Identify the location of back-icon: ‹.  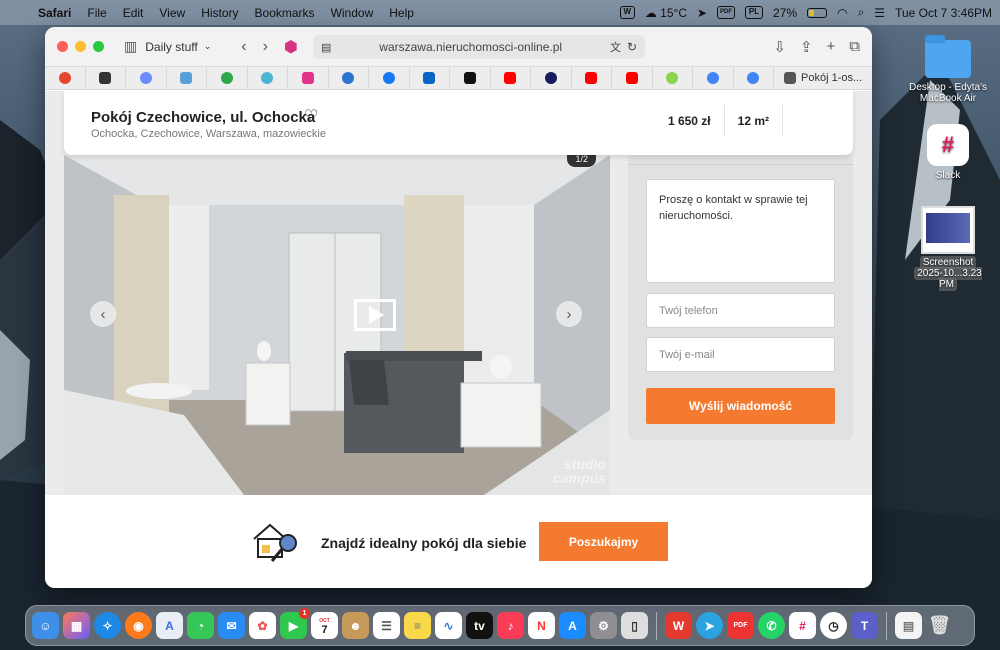
(243, 47).